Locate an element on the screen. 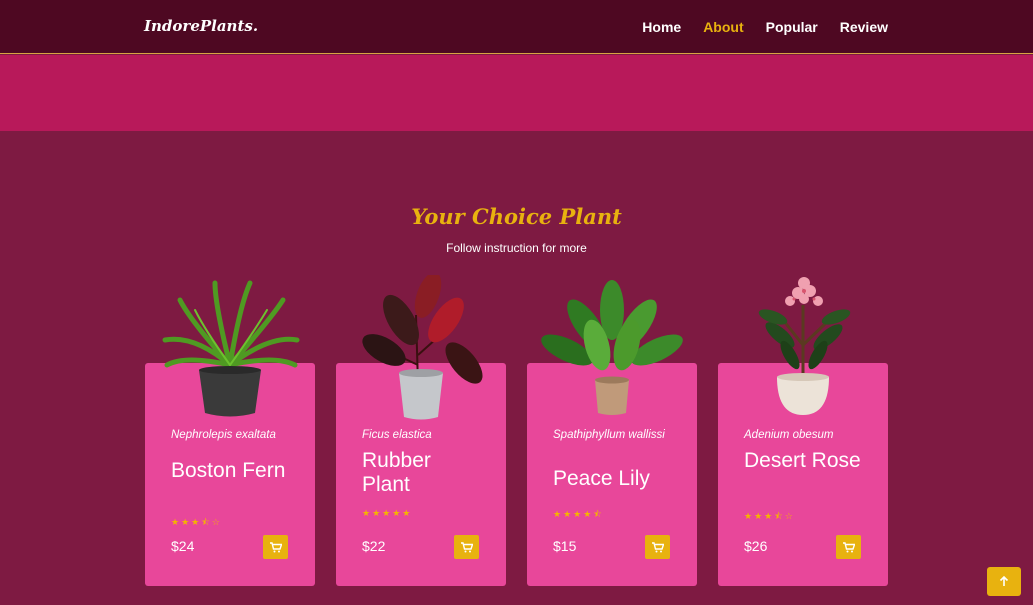 The width and height of the screenshot is (1033, 605). nav-link-home: Home is located at coordinates (661, 27).